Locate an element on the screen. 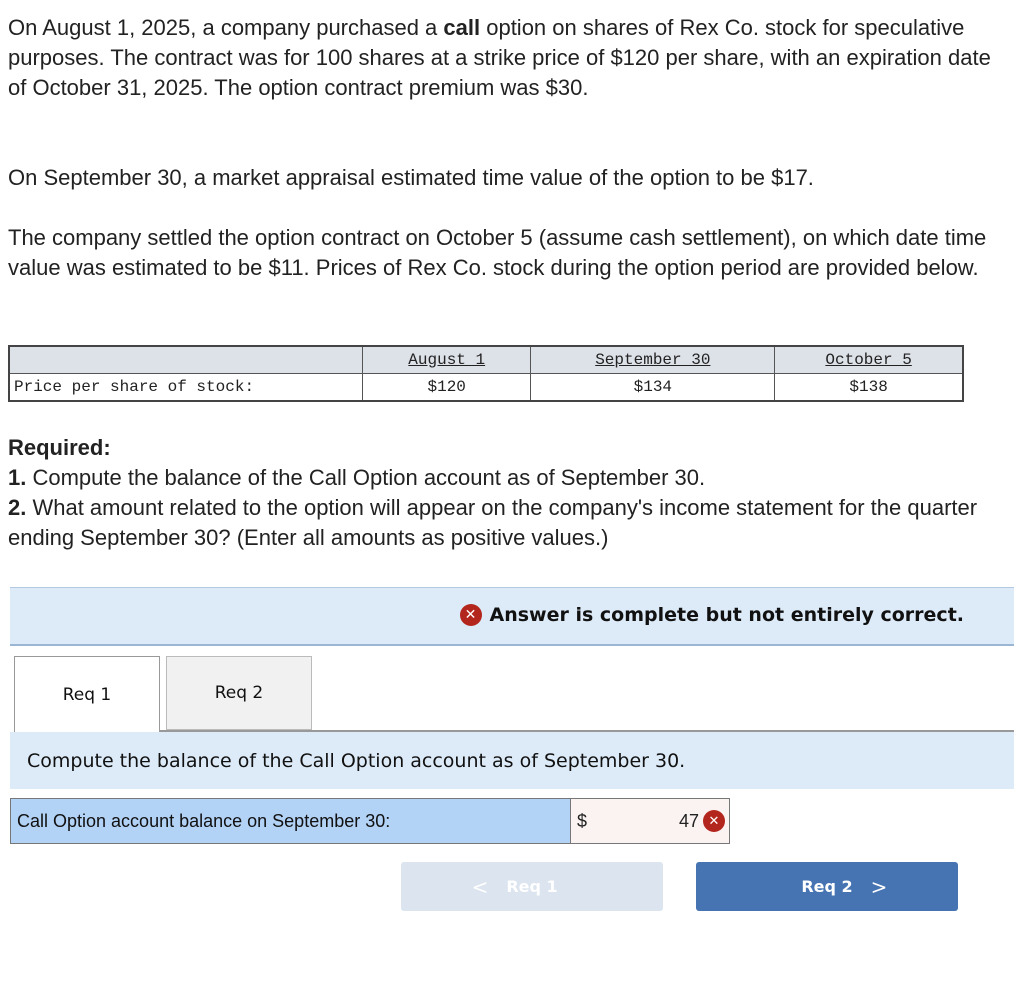 Image resolution: width=1024 pixels, height=1003 pixels. table-header-cell: October 5 is located at coordinates (869, 359).